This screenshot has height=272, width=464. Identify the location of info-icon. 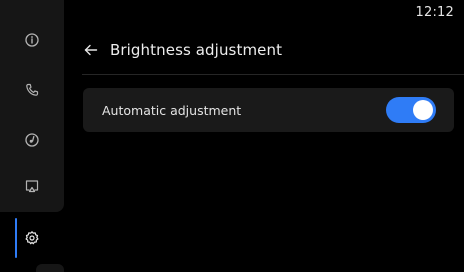
(32, 40).